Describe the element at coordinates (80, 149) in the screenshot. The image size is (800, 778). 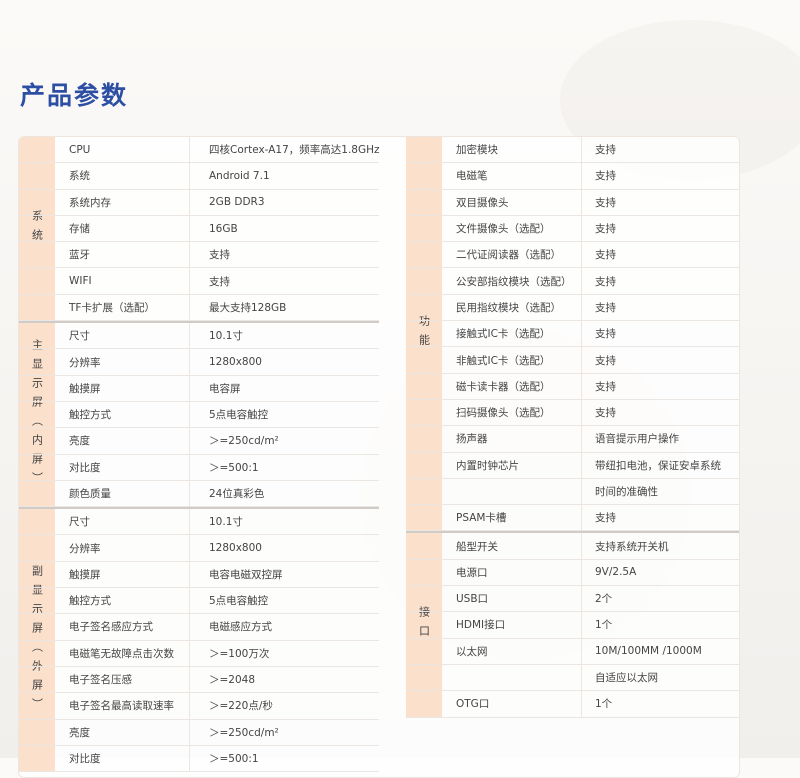
I see `spec-name: CPU` at that location.